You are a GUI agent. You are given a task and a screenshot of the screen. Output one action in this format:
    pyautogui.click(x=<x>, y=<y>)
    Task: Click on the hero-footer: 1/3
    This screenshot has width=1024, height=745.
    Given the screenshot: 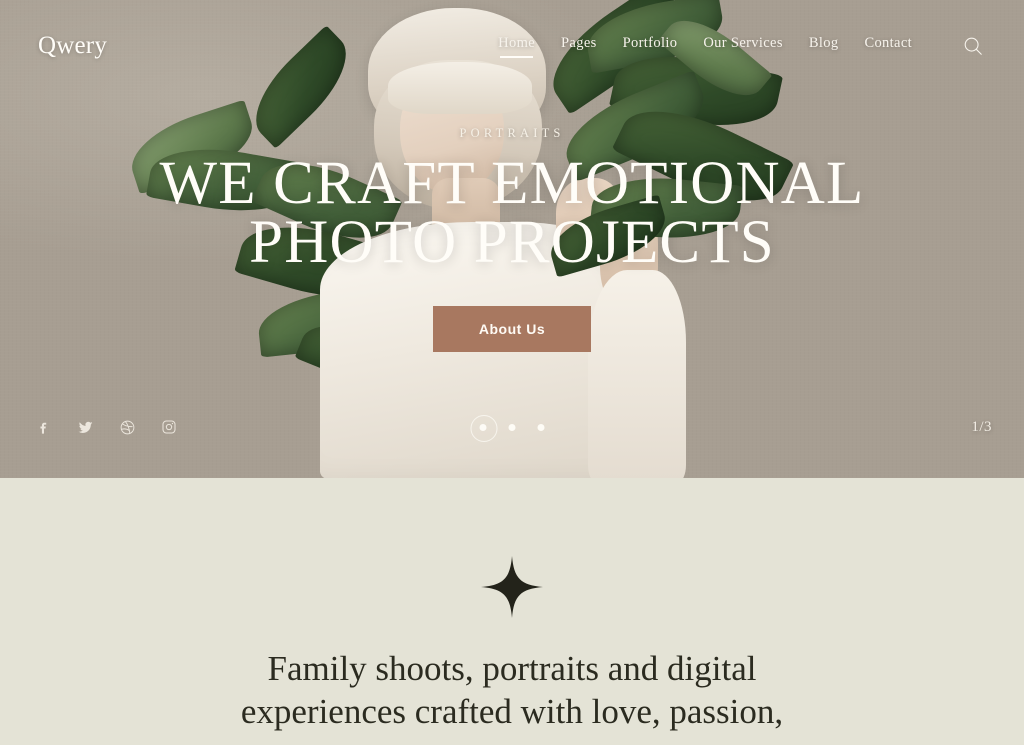 What is the action you would take?
    pyautogui.click(x=512, y=427)
    